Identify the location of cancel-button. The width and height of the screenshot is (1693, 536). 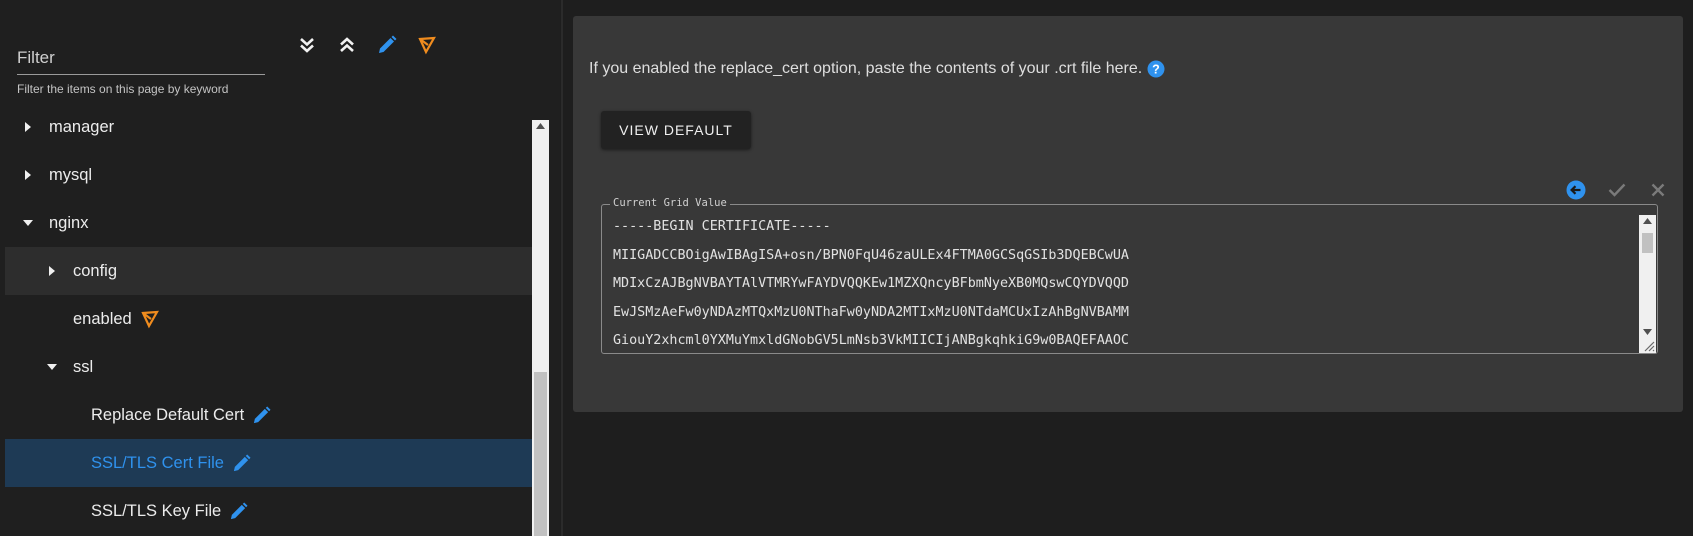
(1658, 190).